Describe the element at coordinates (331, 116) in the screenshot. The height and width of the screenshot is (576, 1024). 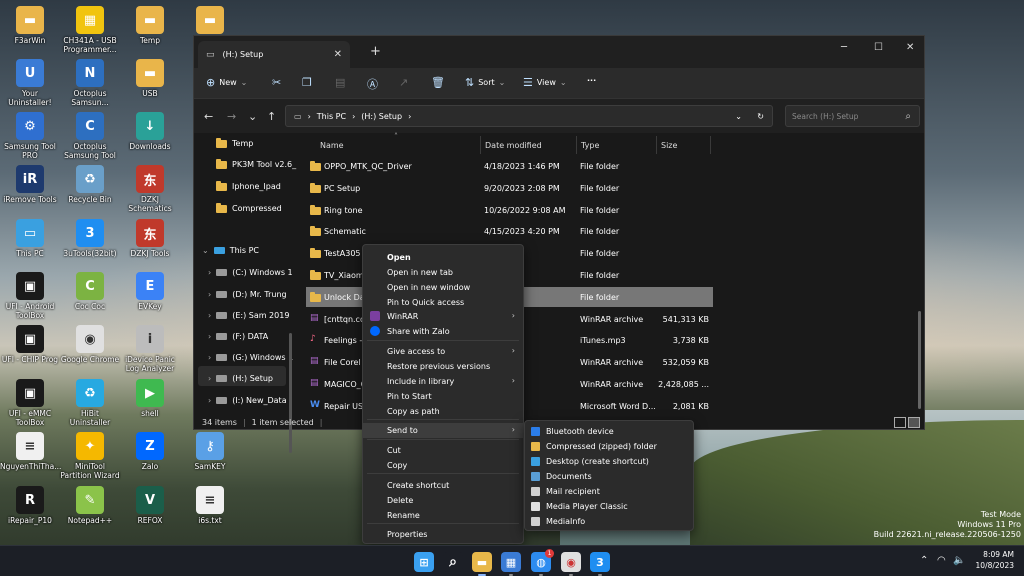
I see `breadcrumb-this-pc: This PC` at that location.